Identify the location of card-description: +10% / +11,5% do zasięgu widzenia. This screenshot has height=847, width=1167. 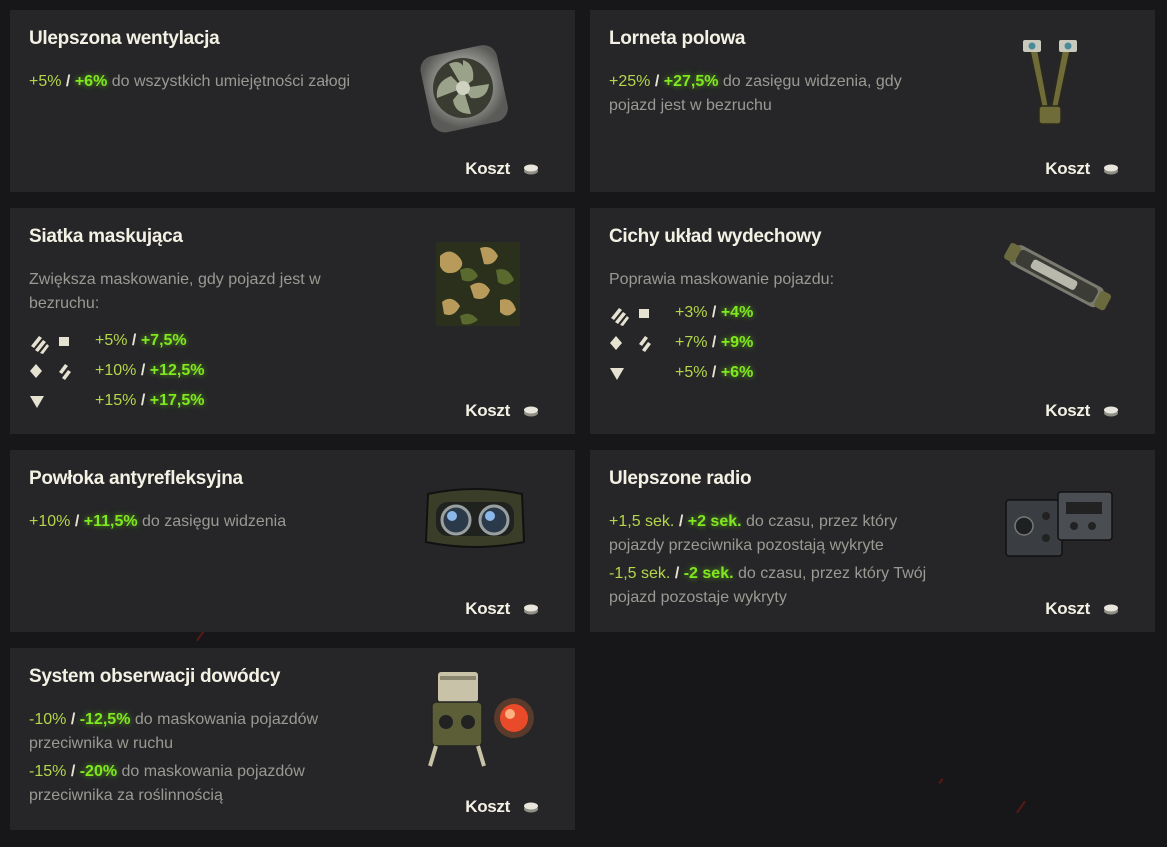
(158, 521).